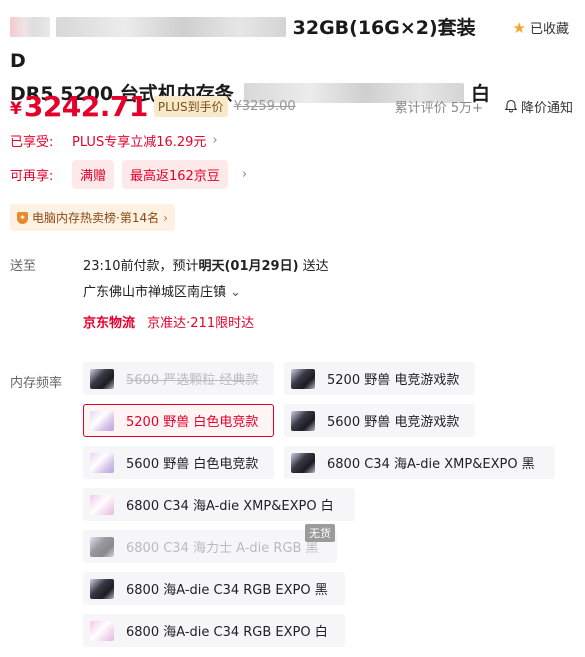  I want to click on shield-icon: ✦, so click(22, 217).